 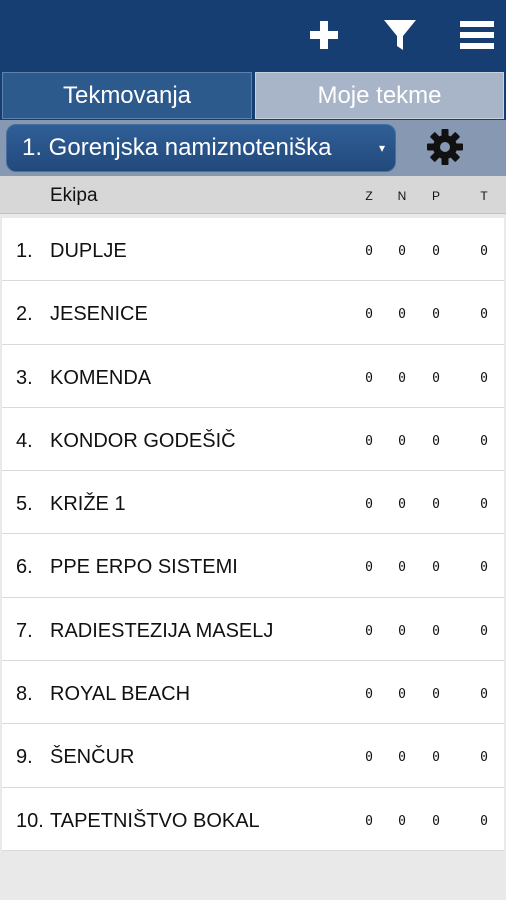 What do you see at coordinates (162, 630) in the screenshot?
I see `row-team-name: RADIESTEZIJA MASELJ` at bounding box center [162, 630].